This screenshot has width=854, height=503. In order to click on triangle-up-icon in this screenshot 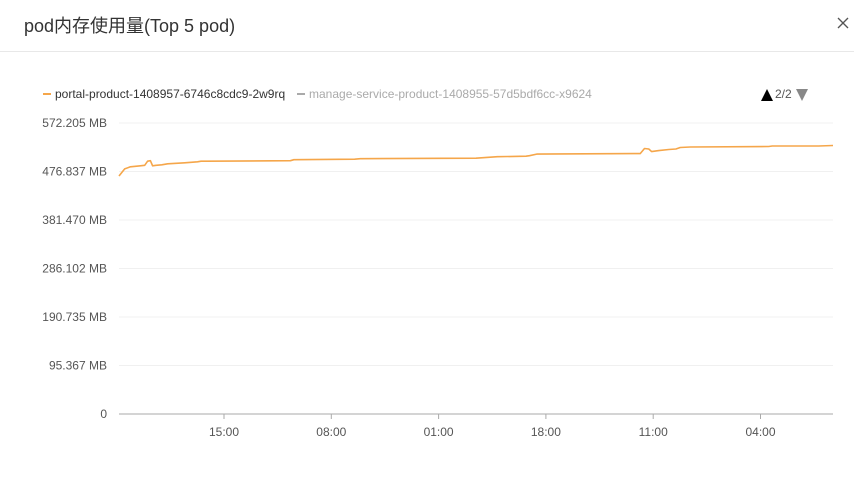, I will do `click(767, 95)`.